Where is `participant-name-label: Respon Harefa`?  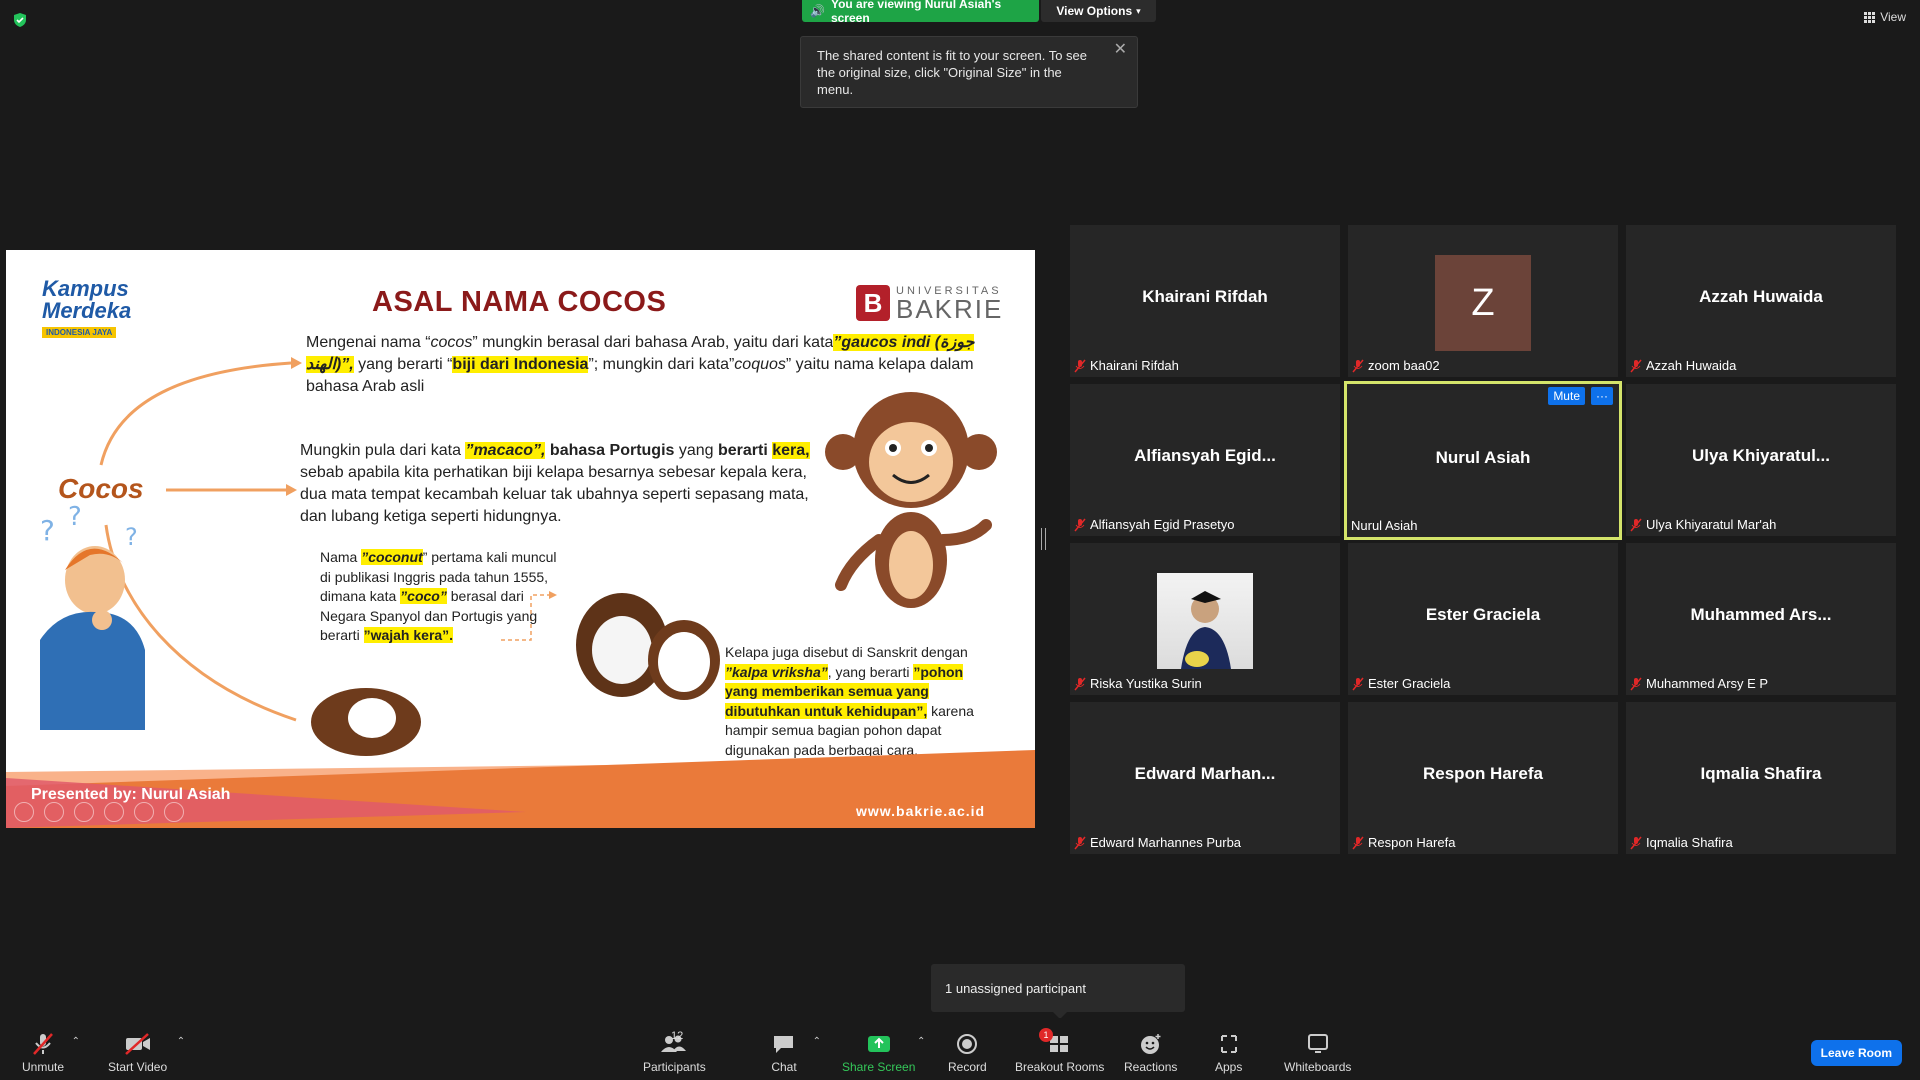 participant-name-label: Respon Harefa is located at coordinates (1412, 842).